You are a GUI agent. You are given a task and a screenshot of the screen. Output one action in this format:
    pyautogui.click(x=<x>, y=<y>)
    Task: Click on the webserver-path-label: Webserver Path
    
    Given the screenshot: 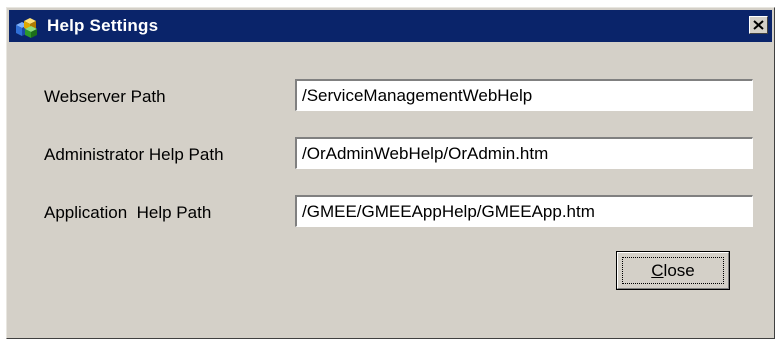 What is the action you would take?
    pyautogui.click(x=105, y=96)
    